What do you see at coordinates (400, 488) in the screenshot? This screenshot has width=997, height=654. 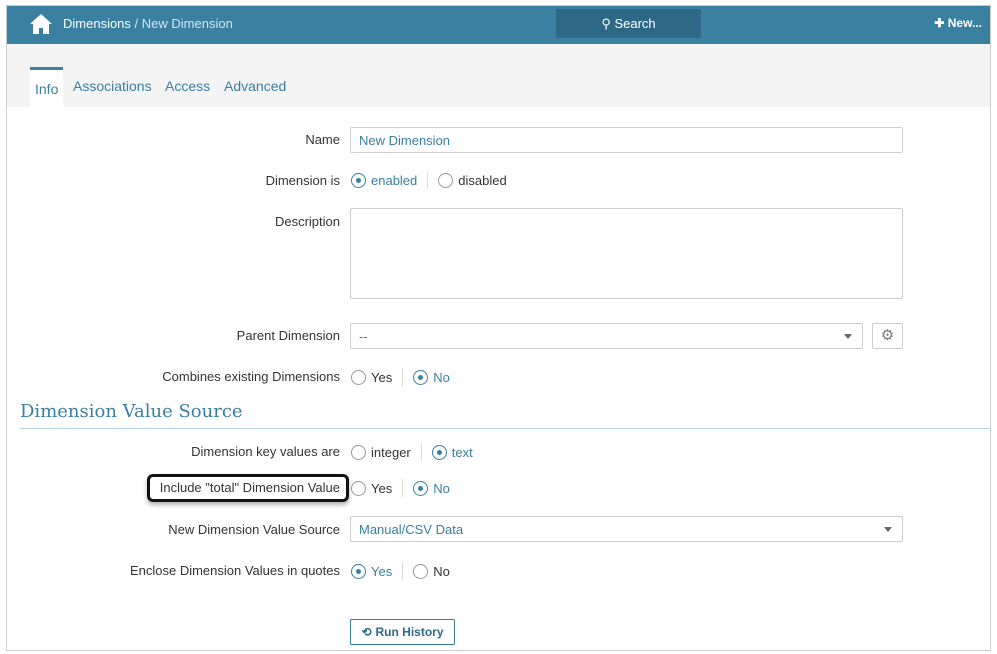 I see `include-total-radio-group: Yes No` at bounding box center [400, 488].